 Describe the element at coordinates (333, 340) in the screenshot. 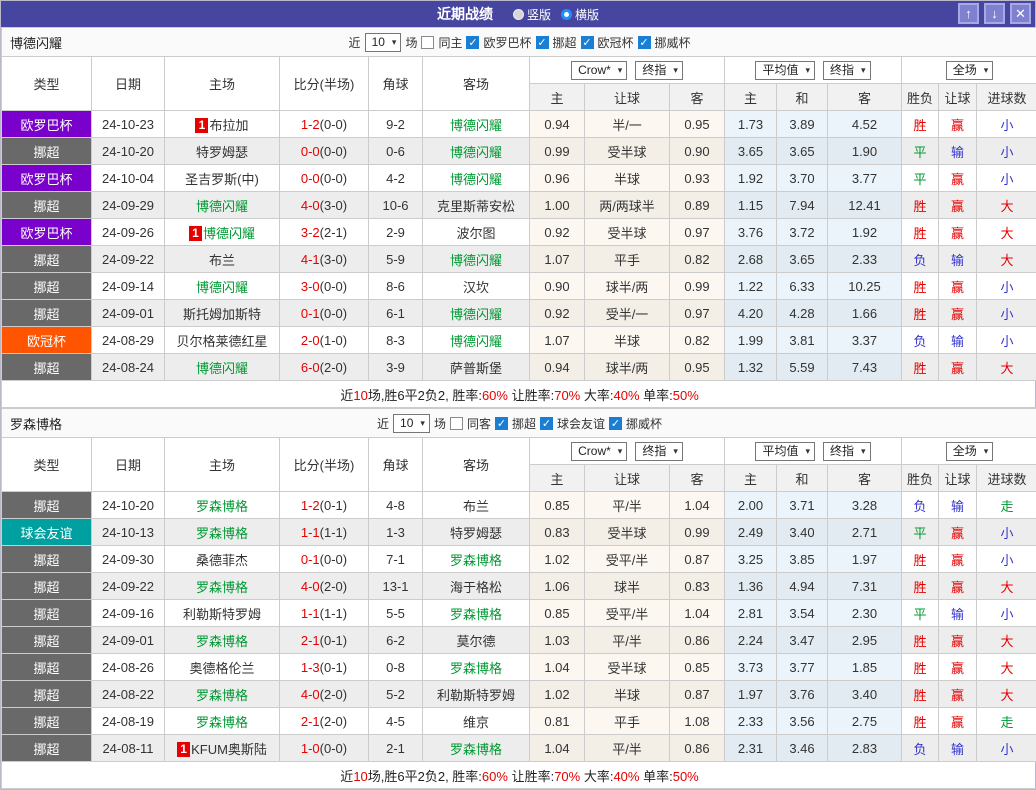

I see `halftime-score: (1-0)` at that location.